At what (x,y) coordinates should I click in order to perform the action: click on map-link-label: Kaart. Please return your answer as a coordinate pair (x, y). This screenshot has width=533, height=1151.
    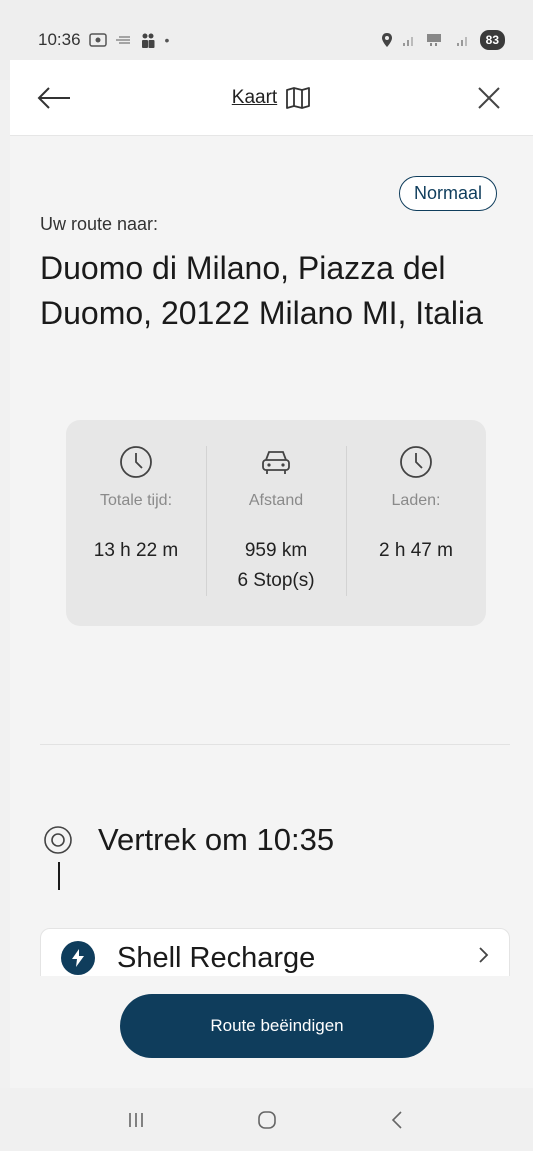
    Looking at the image, I should click on (254, 97).